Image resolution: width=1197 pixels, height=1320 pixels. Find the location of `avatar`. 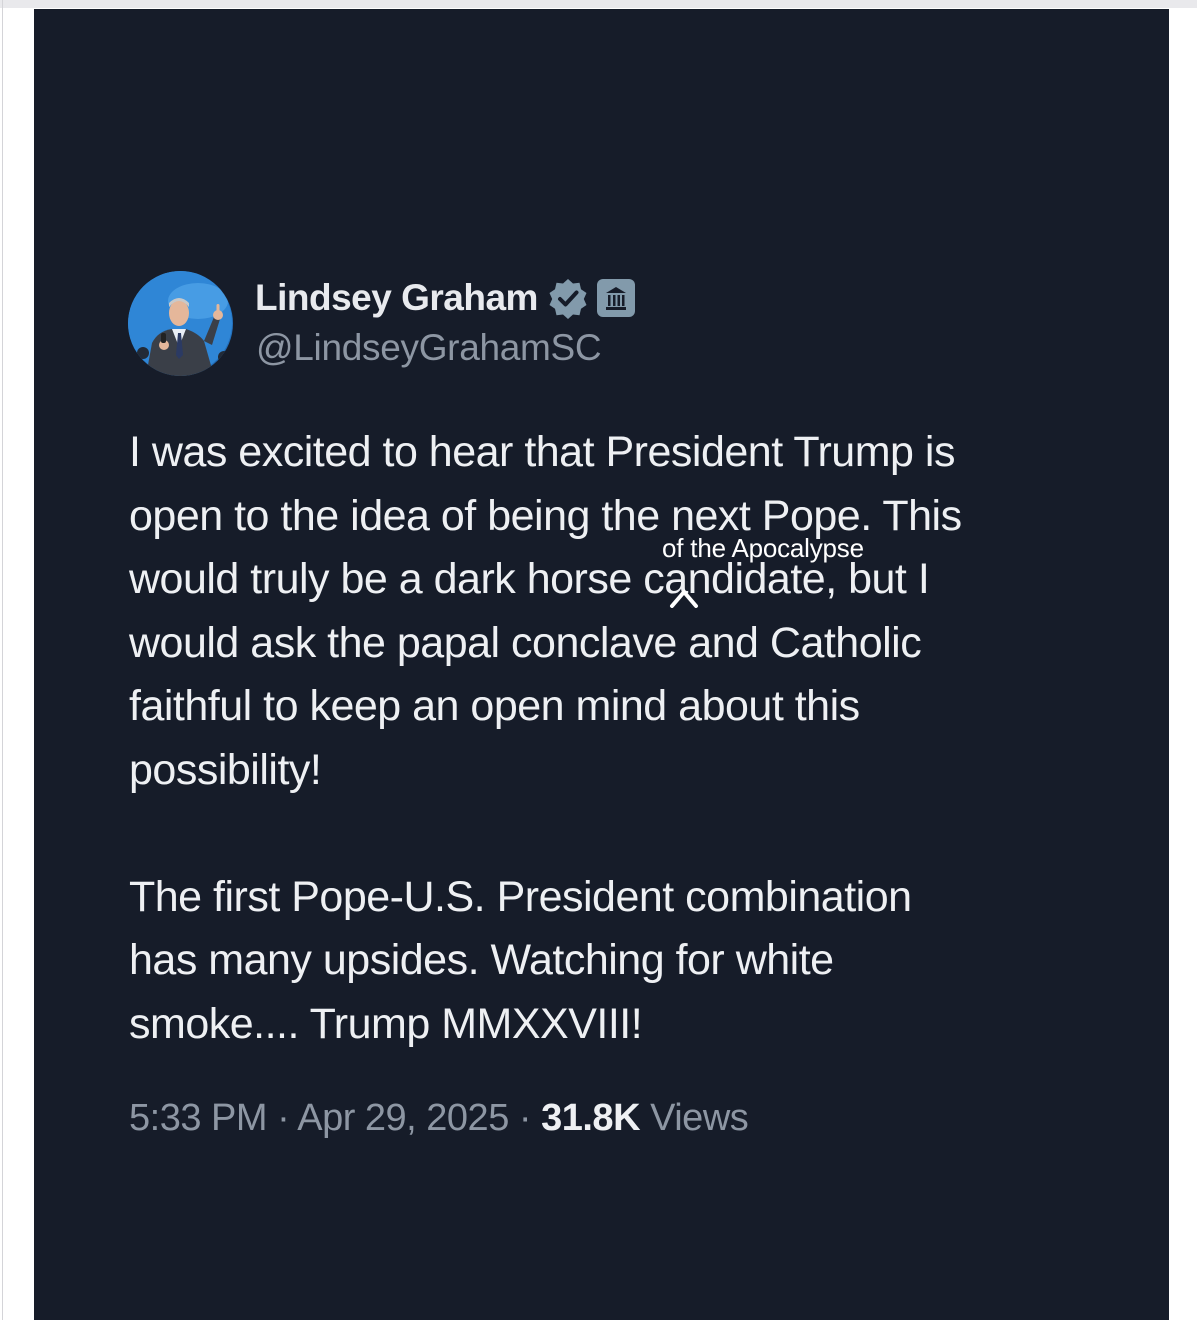

avatar is located at coordinates (180, 323).